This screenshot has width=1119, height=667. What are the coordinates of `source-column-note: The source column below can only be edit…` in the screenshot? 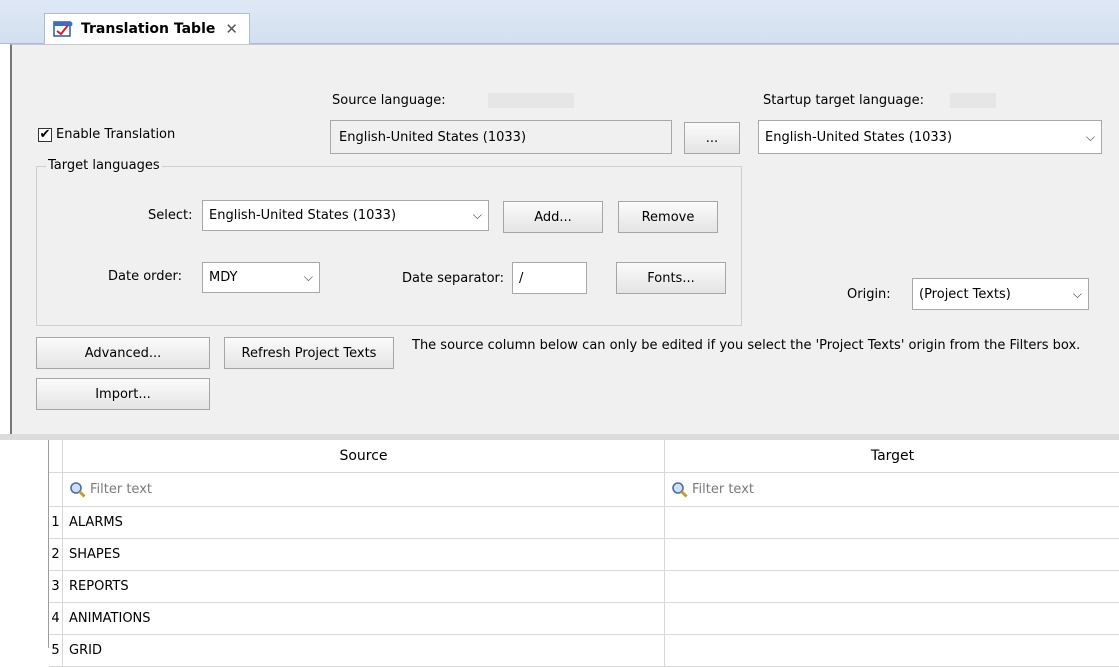 It's located at (746, 345).